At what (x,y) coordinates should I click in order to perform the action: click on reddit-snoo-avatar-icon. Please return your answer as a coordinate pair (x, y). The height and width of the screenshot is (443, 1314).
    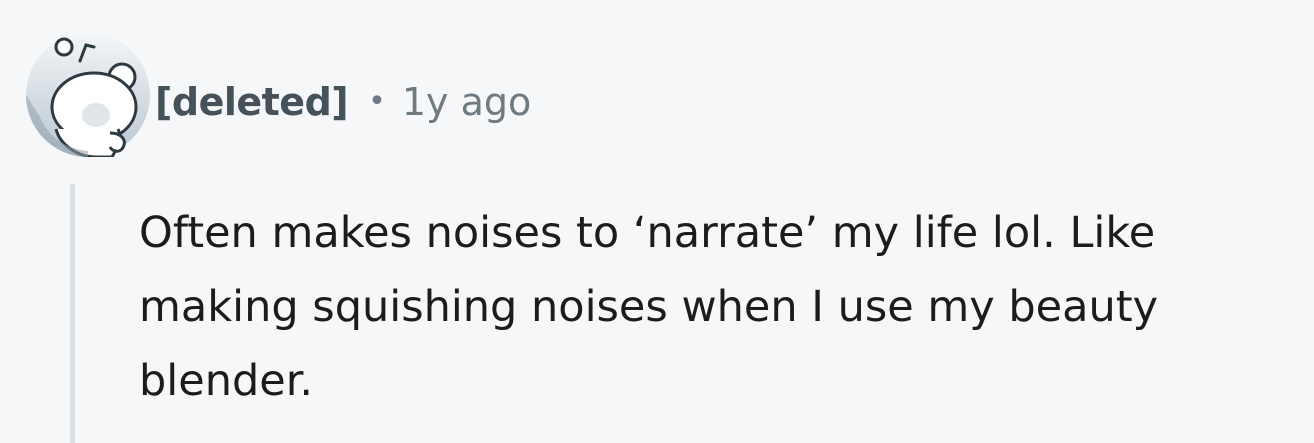
    Looking at the image, I should click on (88, 96).